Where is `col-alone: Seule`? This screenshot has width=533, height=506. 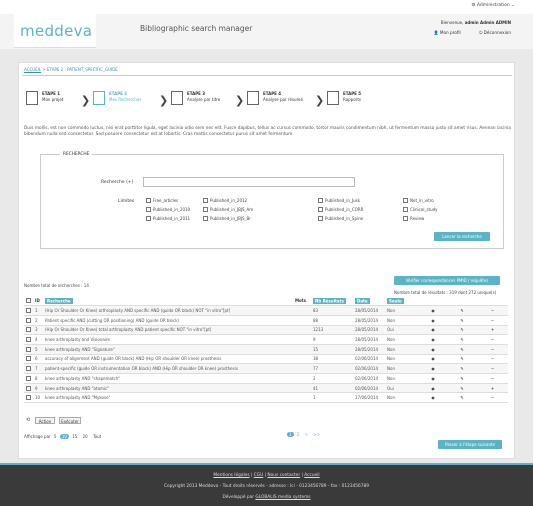 col-alone: Seule is located at coordinates (402, 301).